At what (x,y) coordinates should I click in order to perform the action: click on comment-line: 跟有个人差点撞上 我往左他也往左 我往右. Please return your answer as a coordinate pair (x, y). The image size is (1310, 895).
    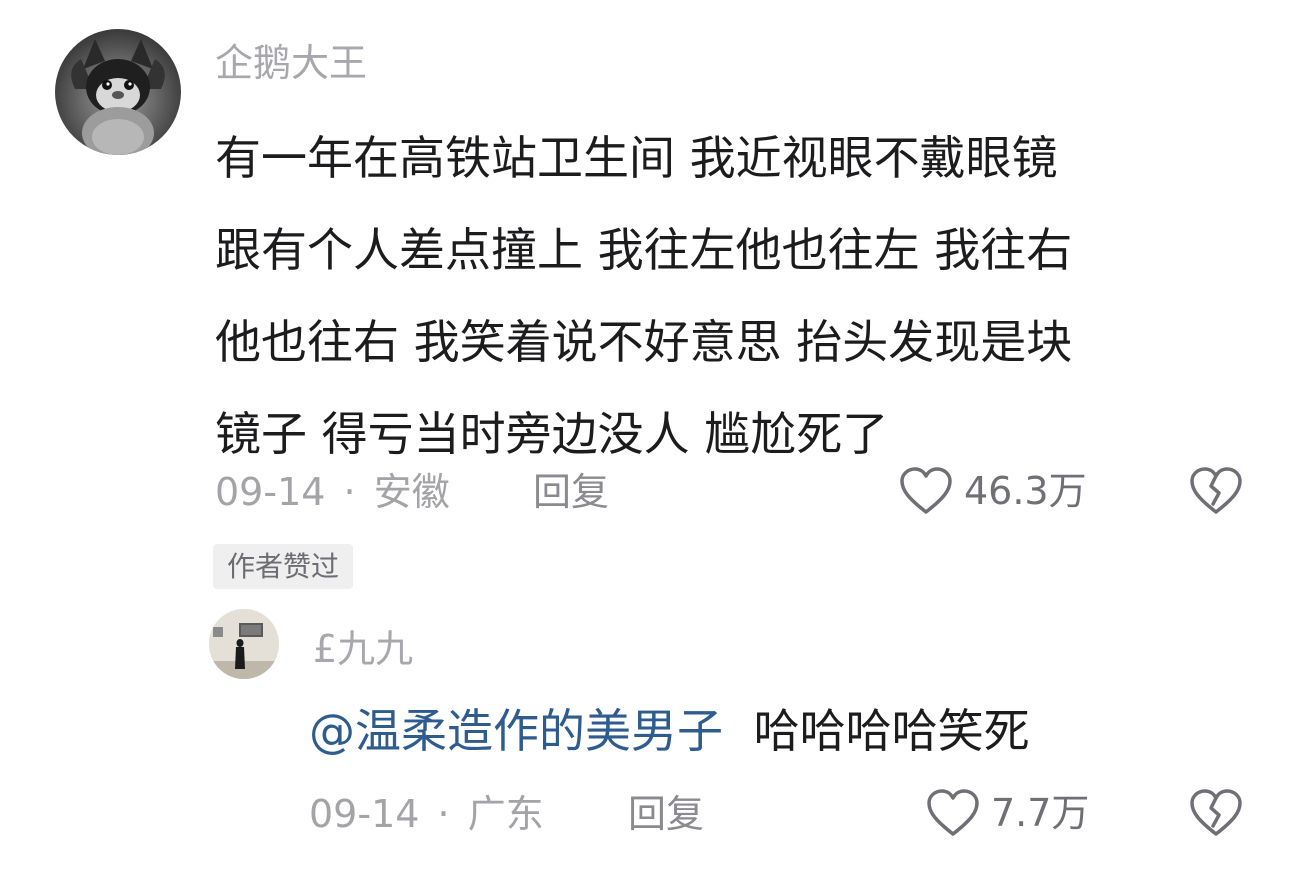
    Looking at the image, I should click on (644, 250).